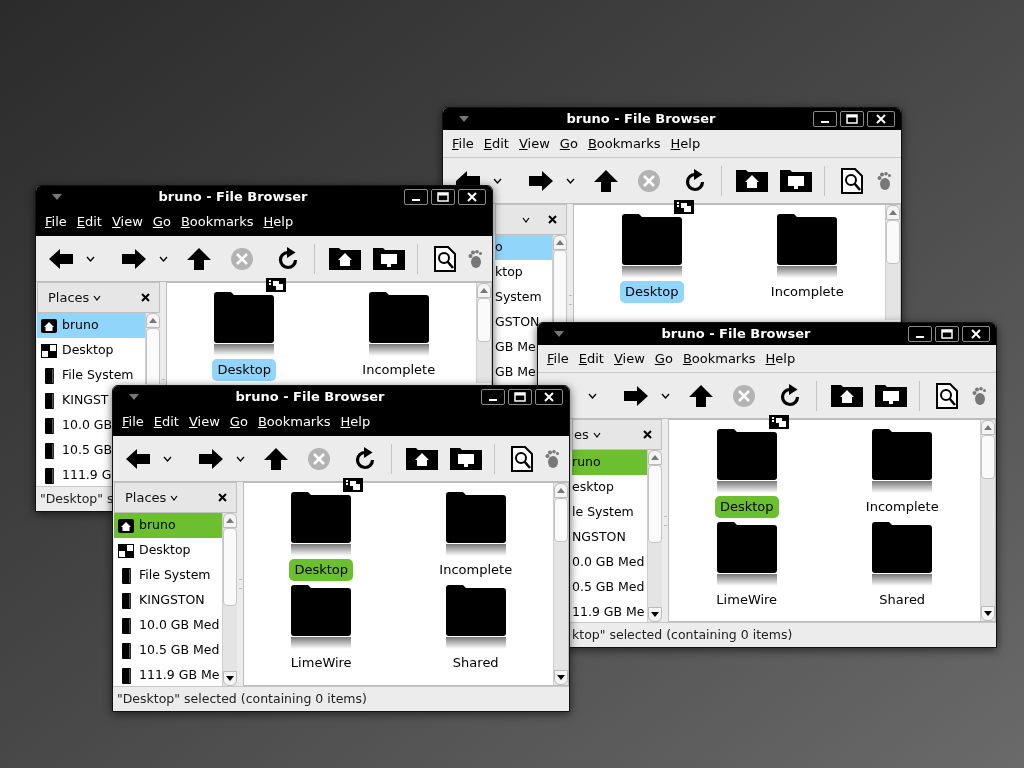 The width and height of the screenshot is (1024, 768). Describe the element at coordinates (321, 663) in the screenshot. I see `file-name: LimeWire` at that location.